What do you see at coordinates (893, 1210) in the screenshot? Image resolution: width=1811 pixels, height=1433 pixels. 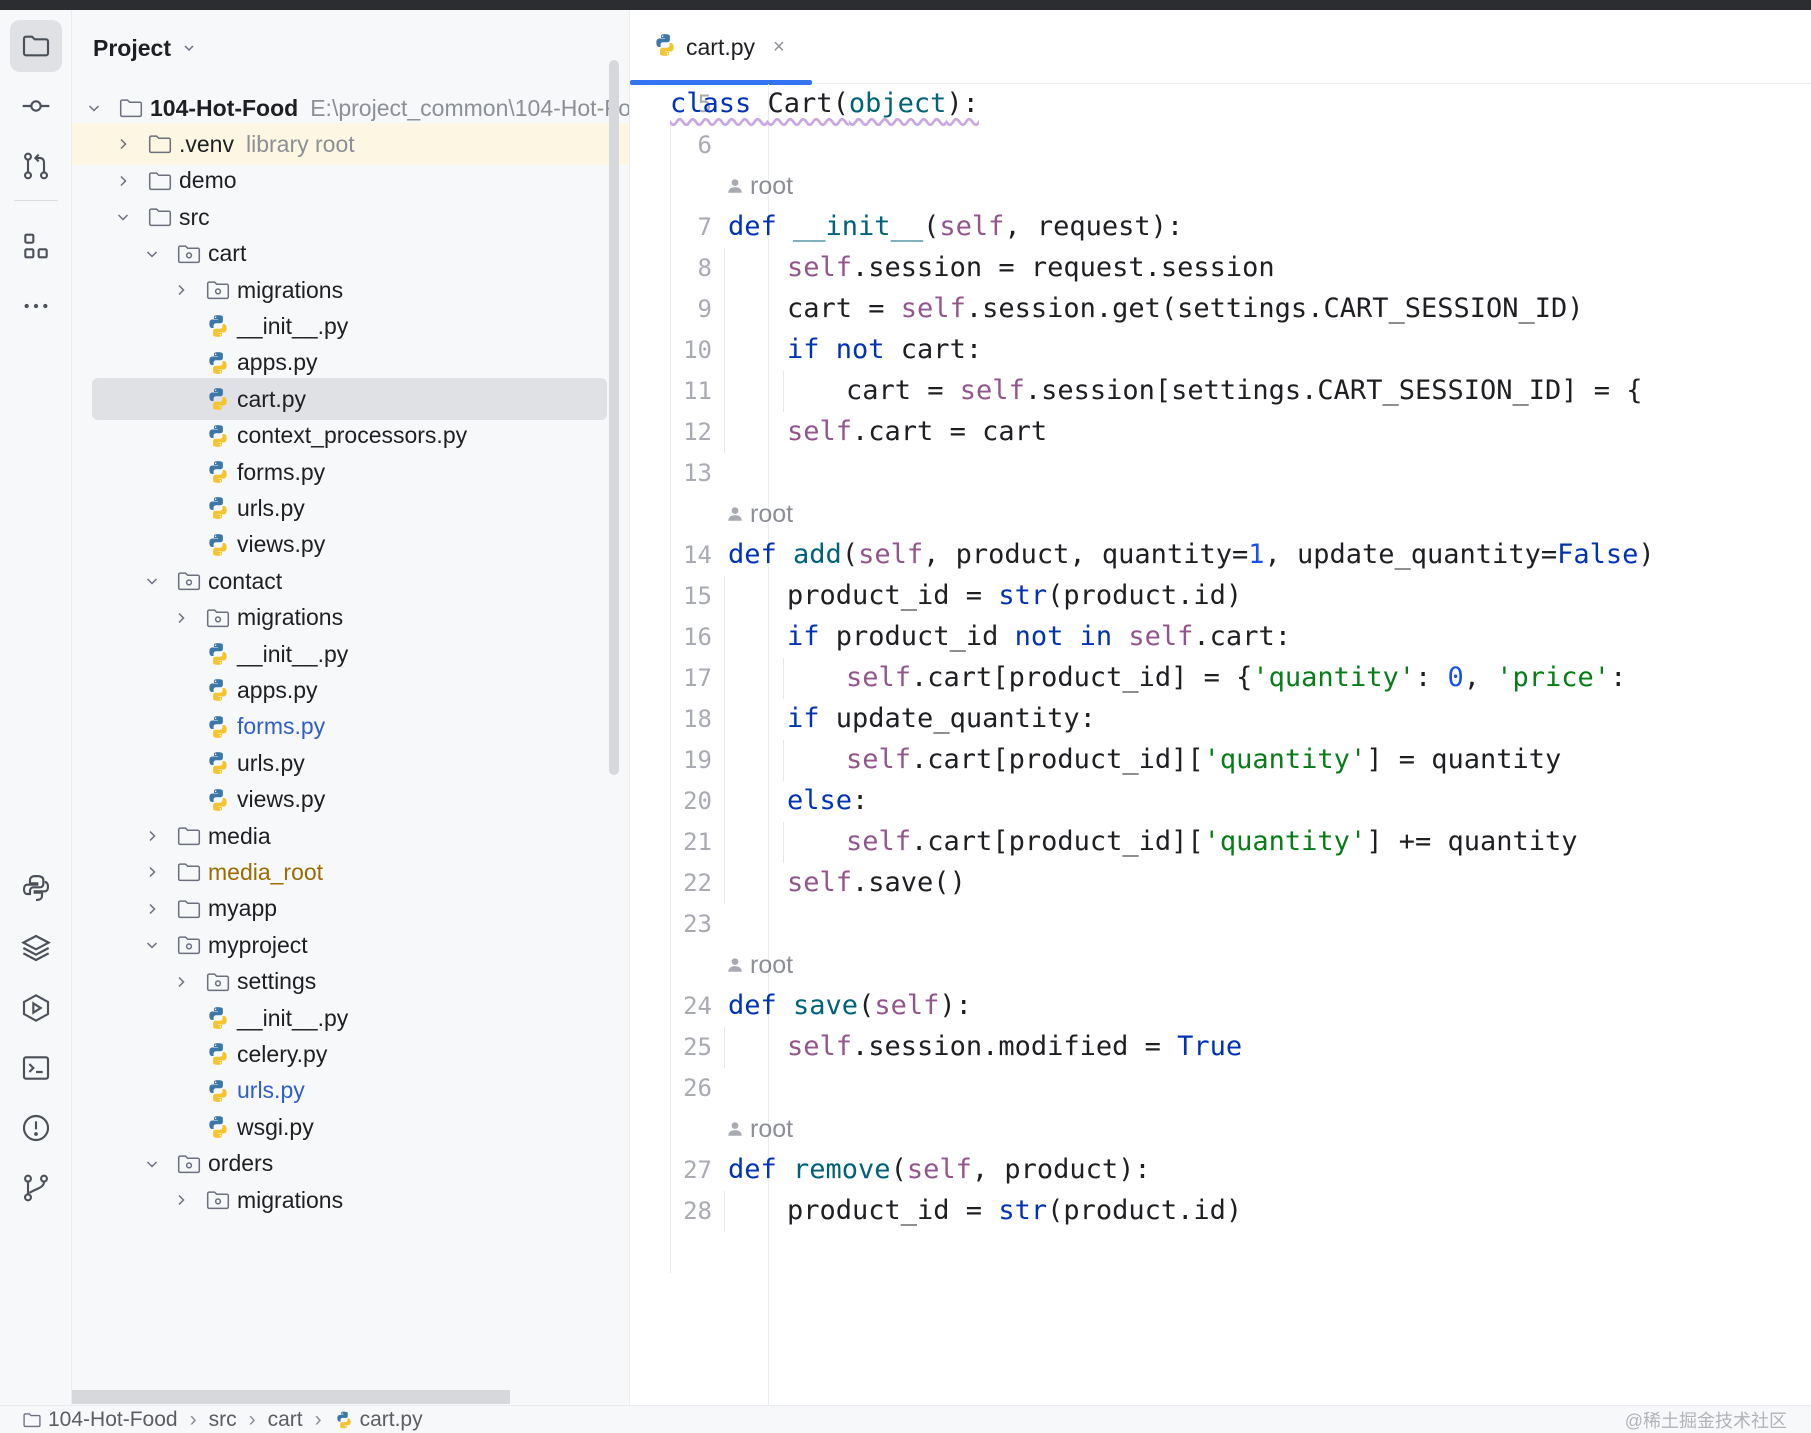 I see `code-token: product_id =` at bounding box center [893, 1210].